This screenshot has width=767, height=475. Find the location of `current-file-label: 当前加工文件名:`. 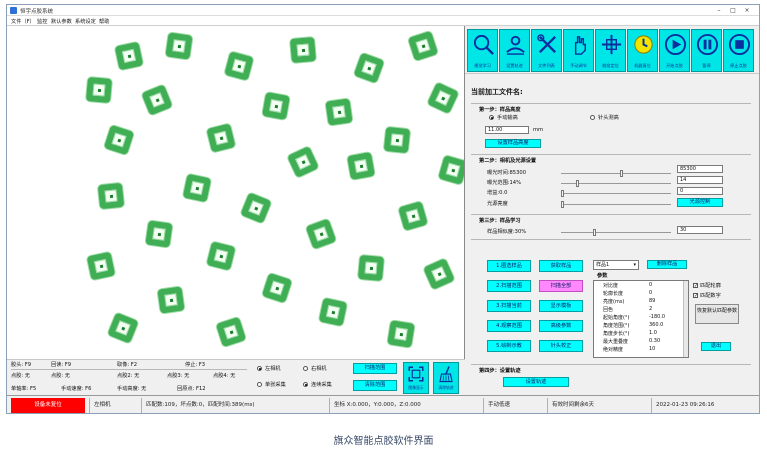

current-file-label: 当前加工文件名: is located at coordinates (497, 92).